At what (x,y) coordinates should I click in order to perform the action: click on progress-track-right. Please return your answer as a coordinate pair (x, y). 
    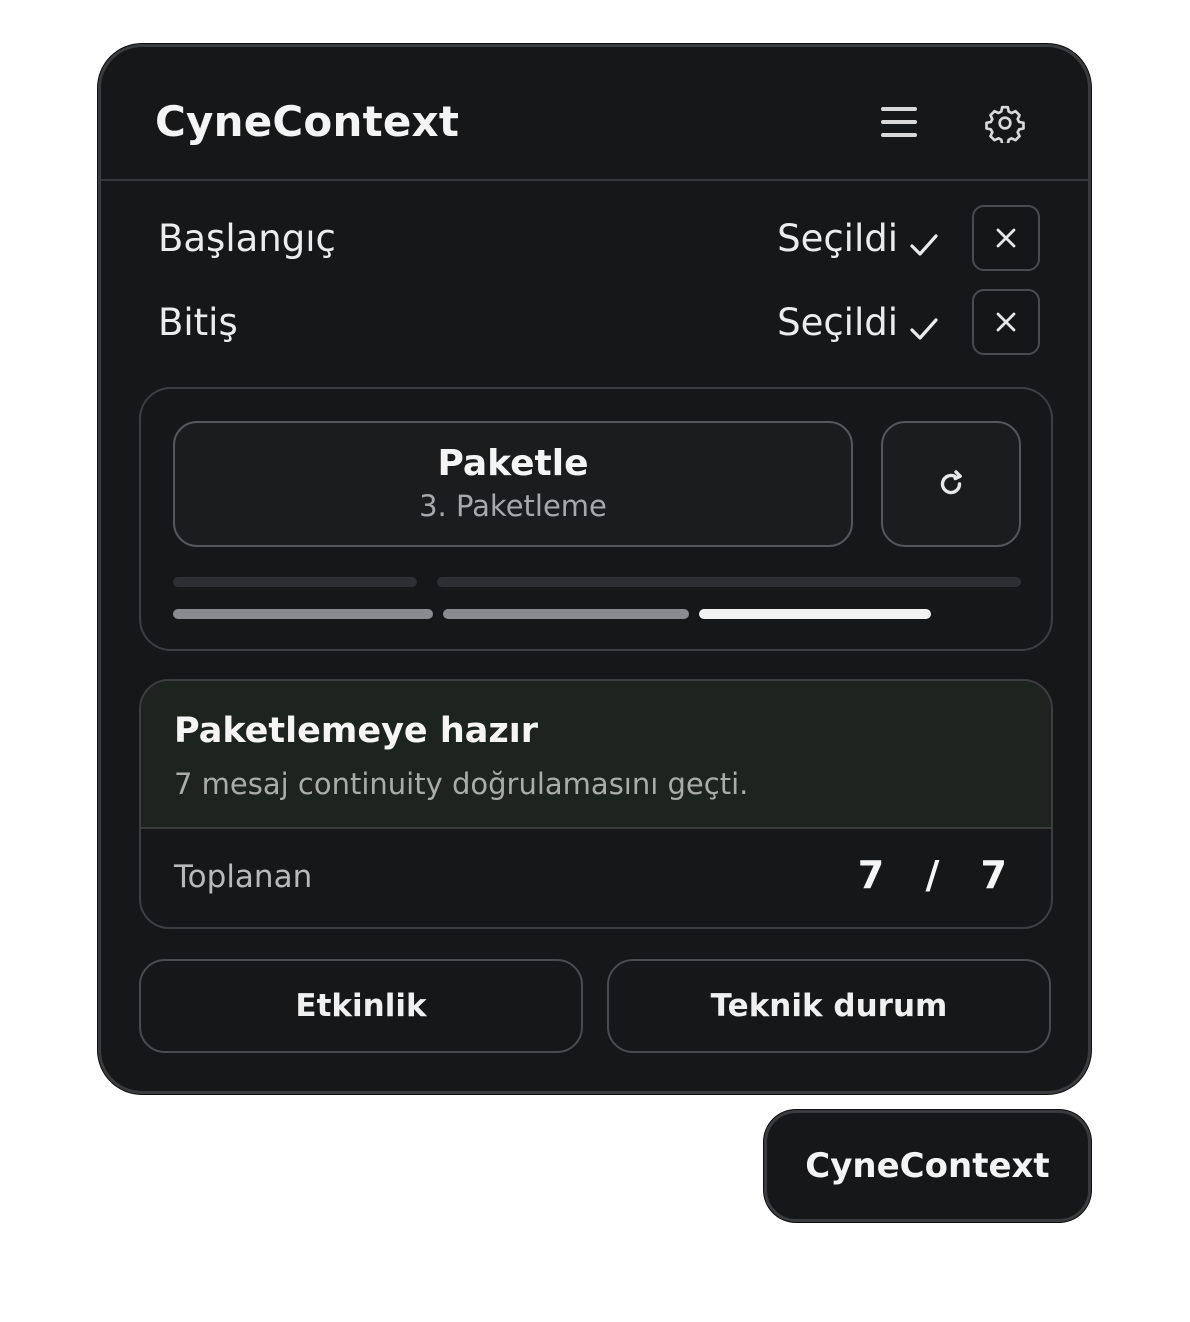
    Looking at the image, I should click on (729, 582).